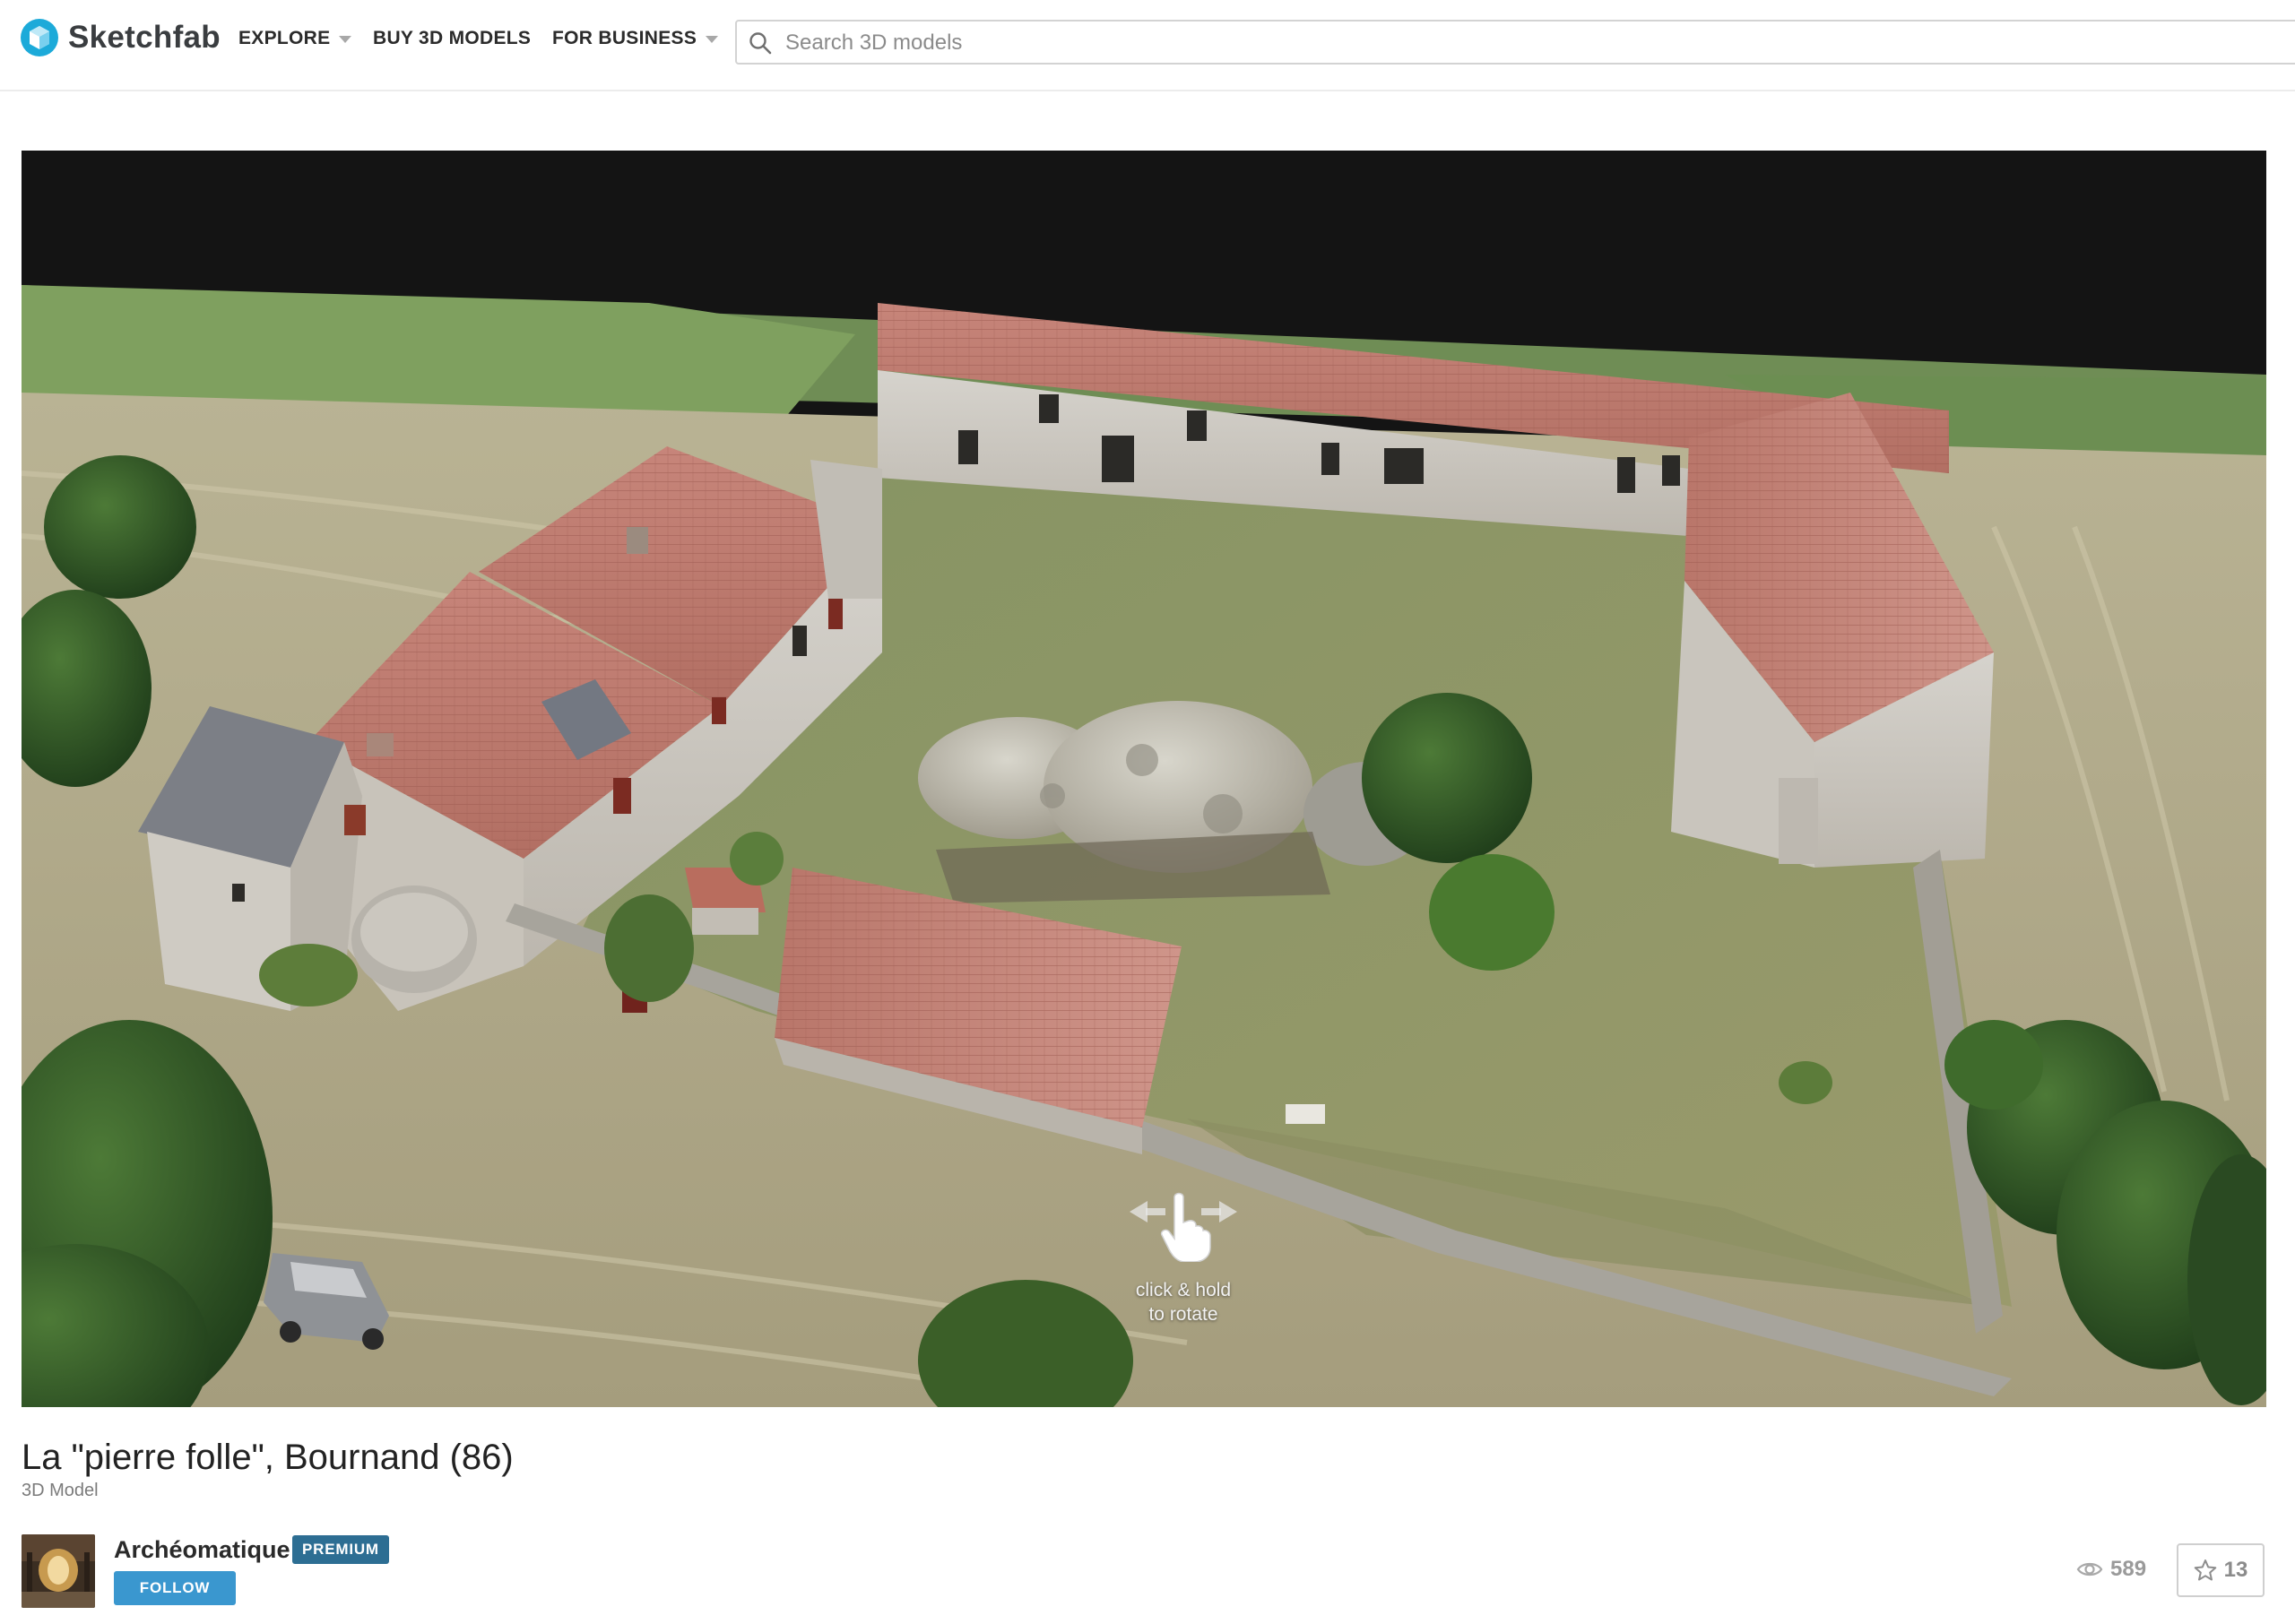 The image size is (2295, 1624). I want to click on search-bar, so click(1515, 42).